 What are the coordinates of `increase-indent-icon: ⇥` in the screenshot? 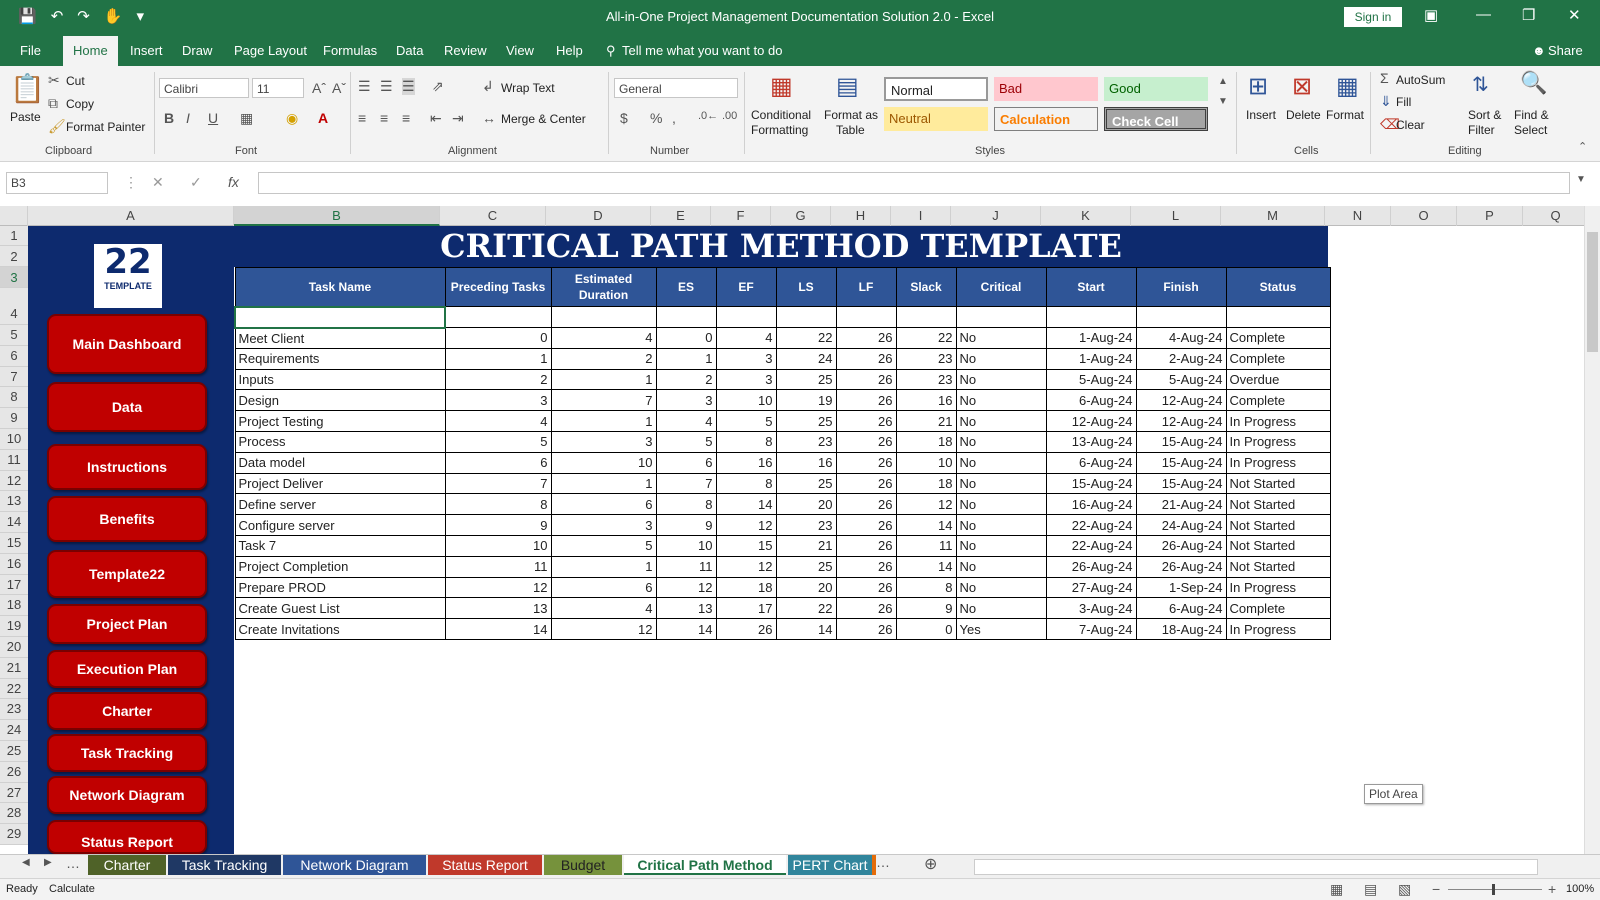 It's located at (458, 118).